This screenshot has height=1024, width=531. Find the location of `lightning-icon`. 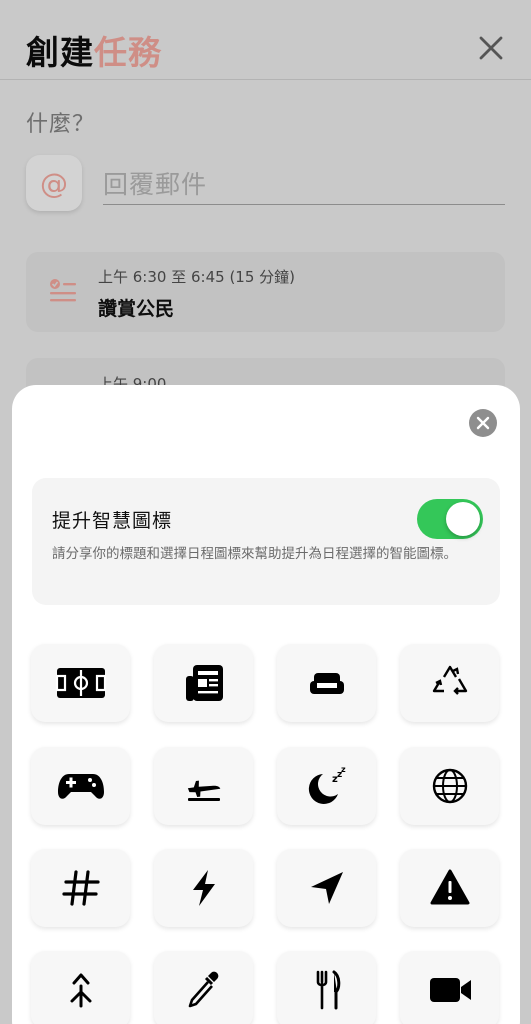

lightning-icon is located at coordinates (203, 888).